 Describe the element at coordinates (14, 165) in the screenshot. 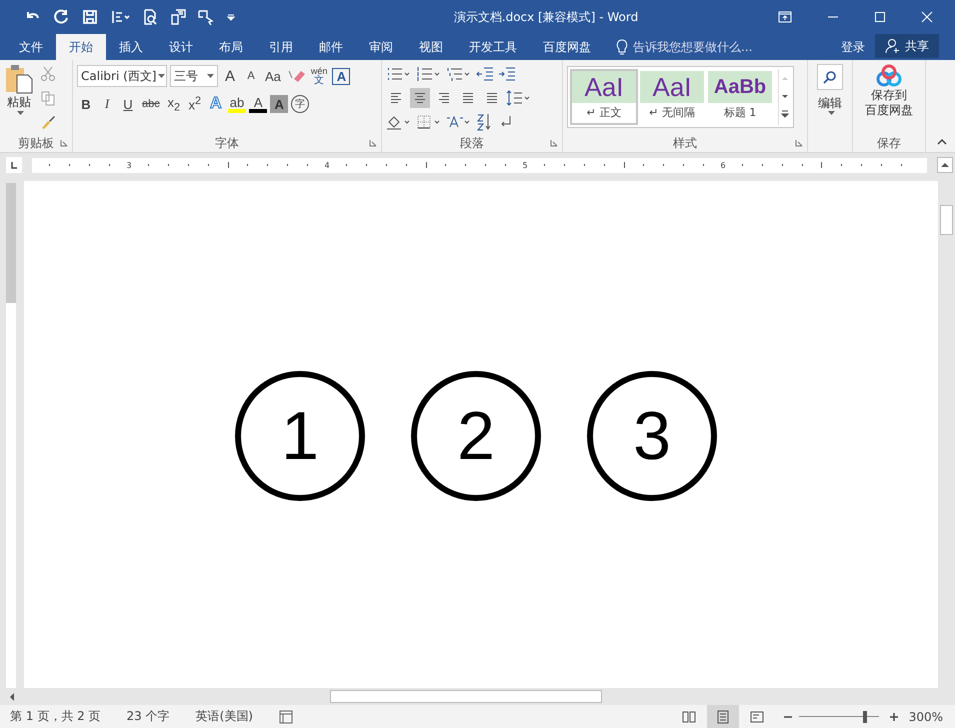

I see `tab-stop-icon` at that location.